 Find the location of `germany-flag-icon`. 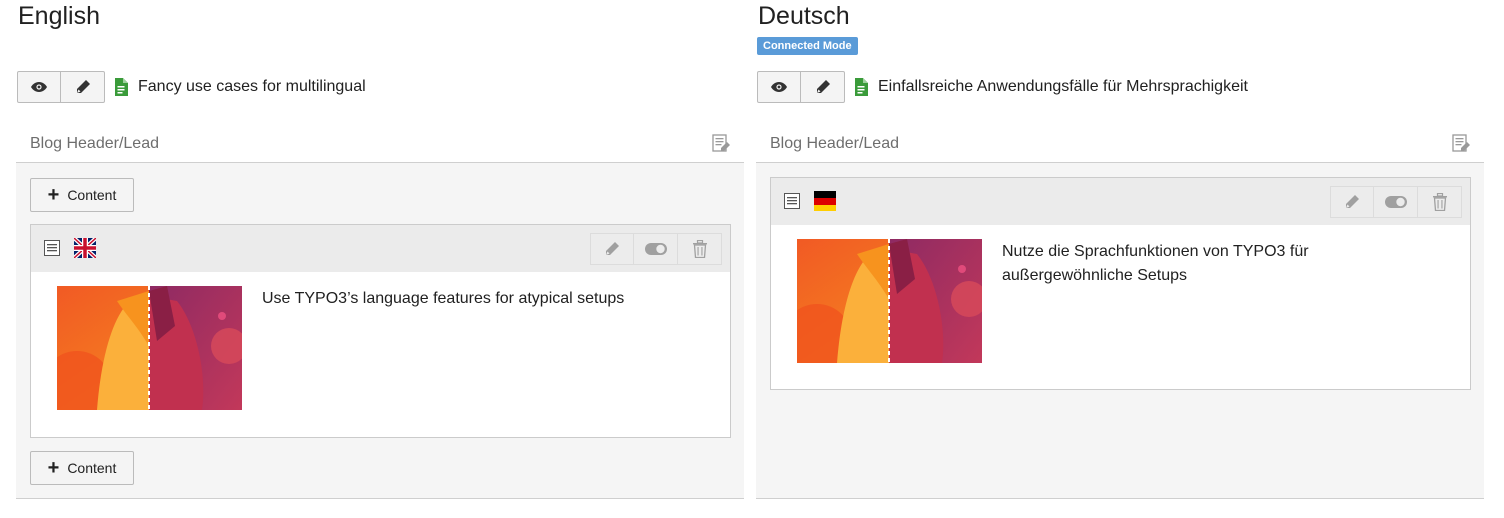

germany-flag-icon is located at coordinates (825, 201).